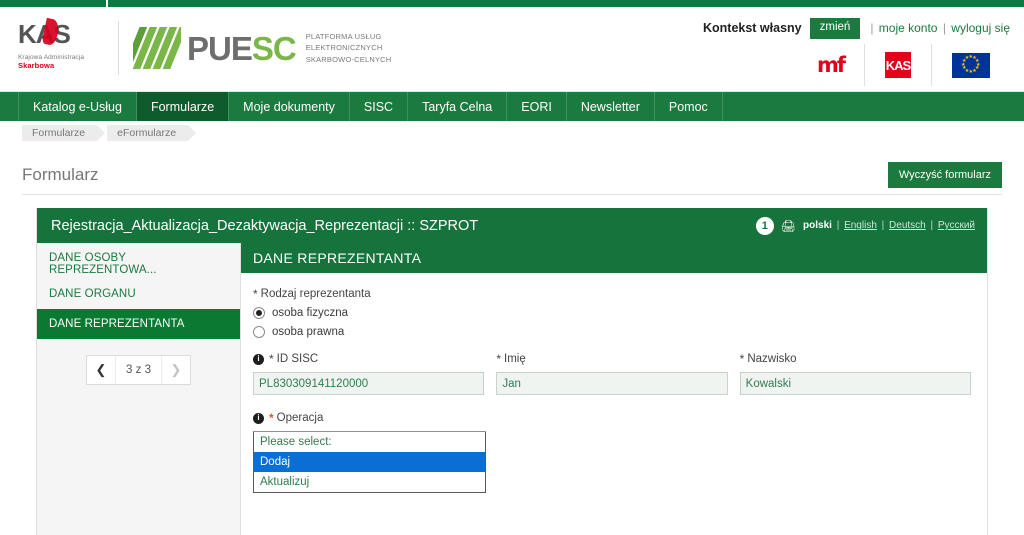  I want to click on radio-option-osoba-fizyczna: osoba fizyczna, so click(612, 313).